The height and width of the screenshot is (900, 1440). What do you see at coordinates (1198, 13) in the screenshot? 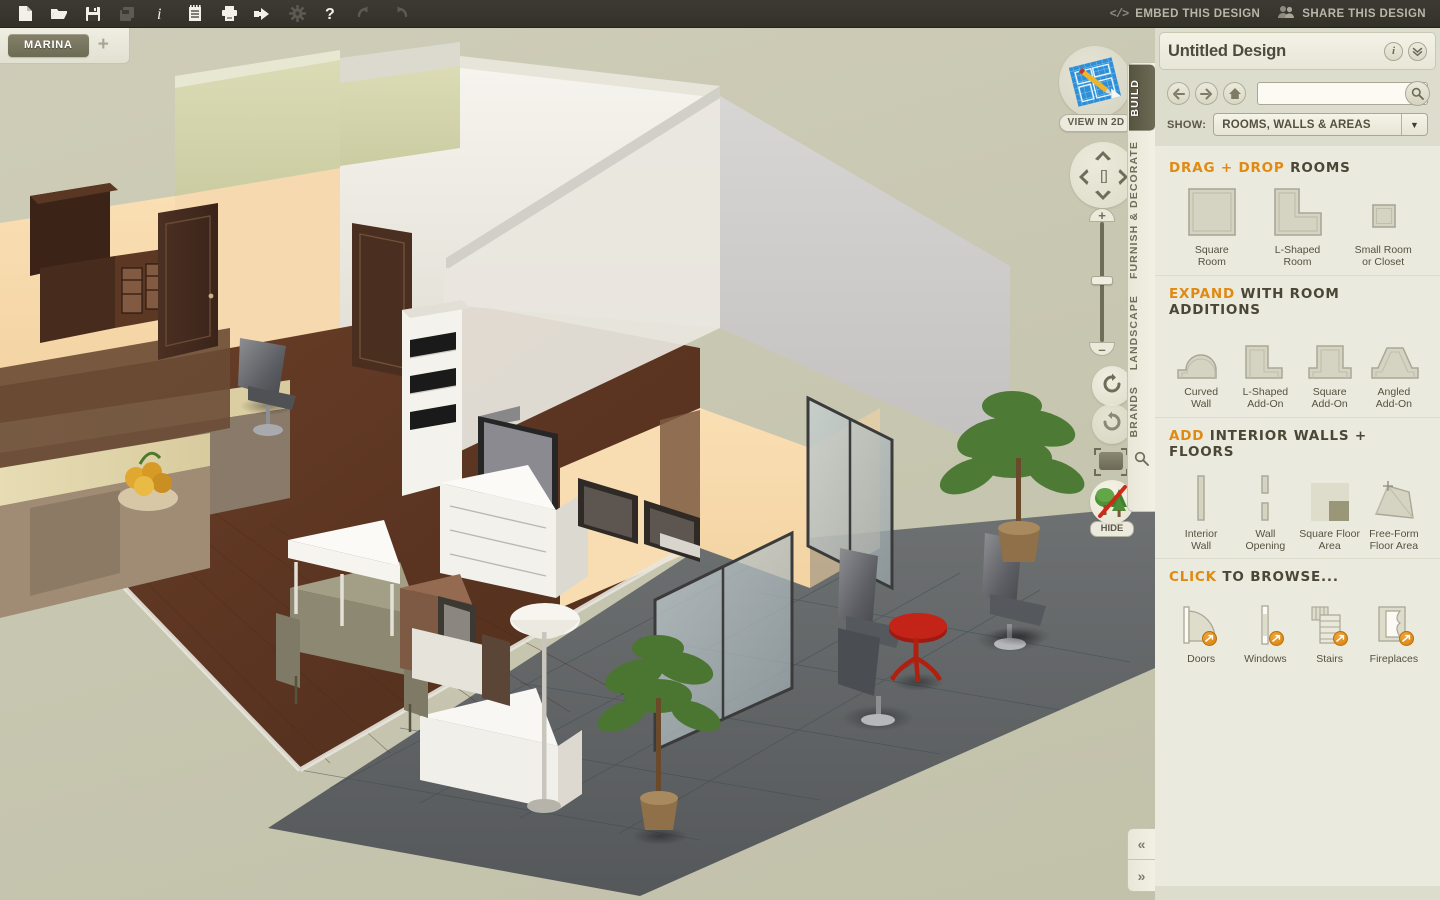
I see `embed-design-label: EMBED THIS DESIGN` at bounding box center [1198, 13].